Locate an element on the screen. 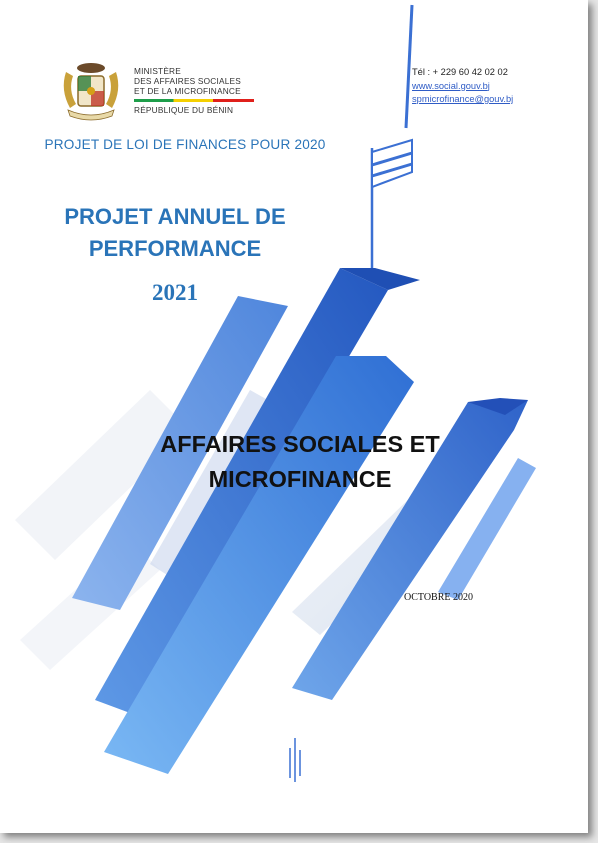 This screenshot has height=843, width=598. document-title: AFFAIRES SOCIALES ET MICROFINANCE is located at coordinates (300, 462).